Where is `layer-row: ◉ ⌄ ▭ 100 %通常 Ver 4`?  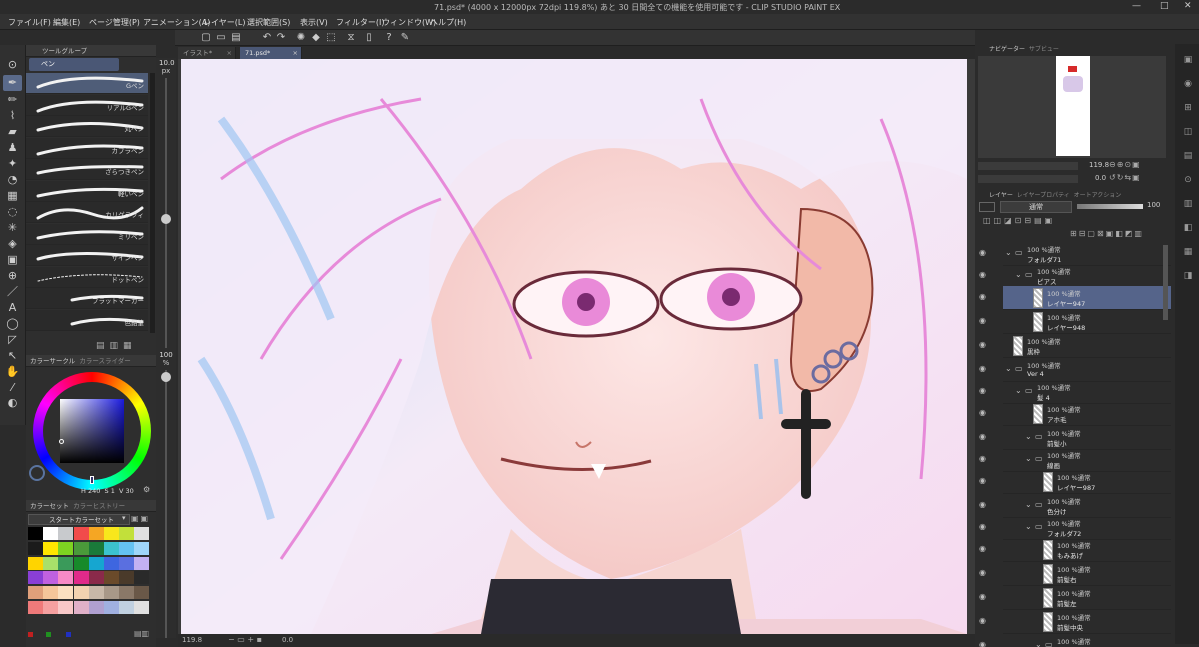
layer-row: ◉ ⌄ ▭ 100 %通常 Ver 4 is located at coordinates (1075, 370).